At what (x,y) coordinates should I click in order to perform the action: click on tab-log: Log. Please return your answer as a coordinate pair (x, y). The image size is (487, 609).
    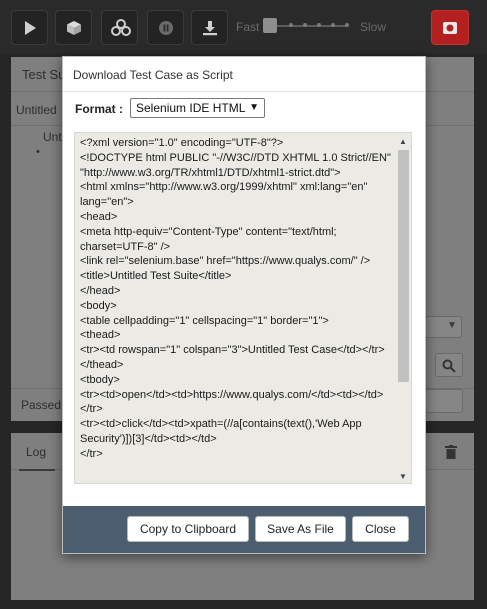
    Looking at the image, I should click on (36, 452).